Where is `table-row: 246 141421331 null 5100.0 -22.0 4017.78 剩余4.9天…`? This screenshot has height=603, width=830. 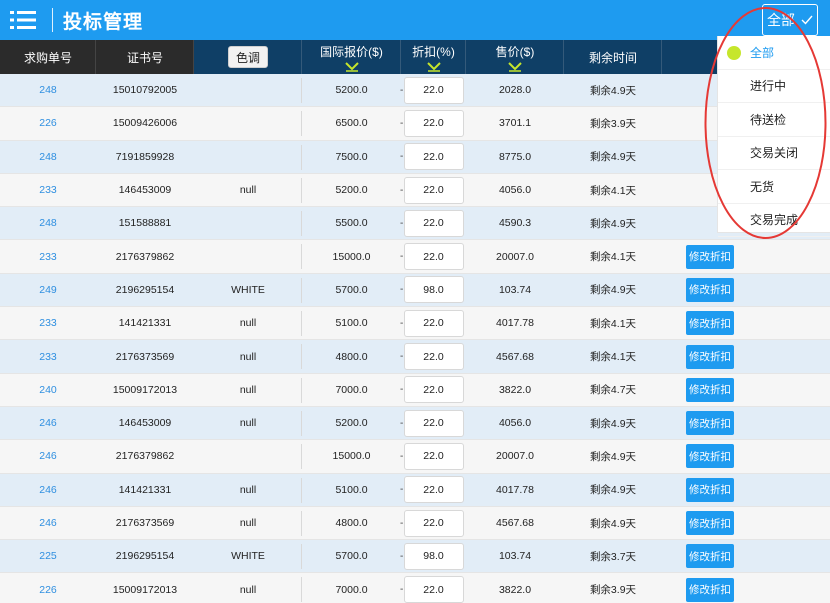
table-row: 246 141421331 null 5100.0 -22.0 4017.78 剩余4.9天… is located at coordinates (415, 490).